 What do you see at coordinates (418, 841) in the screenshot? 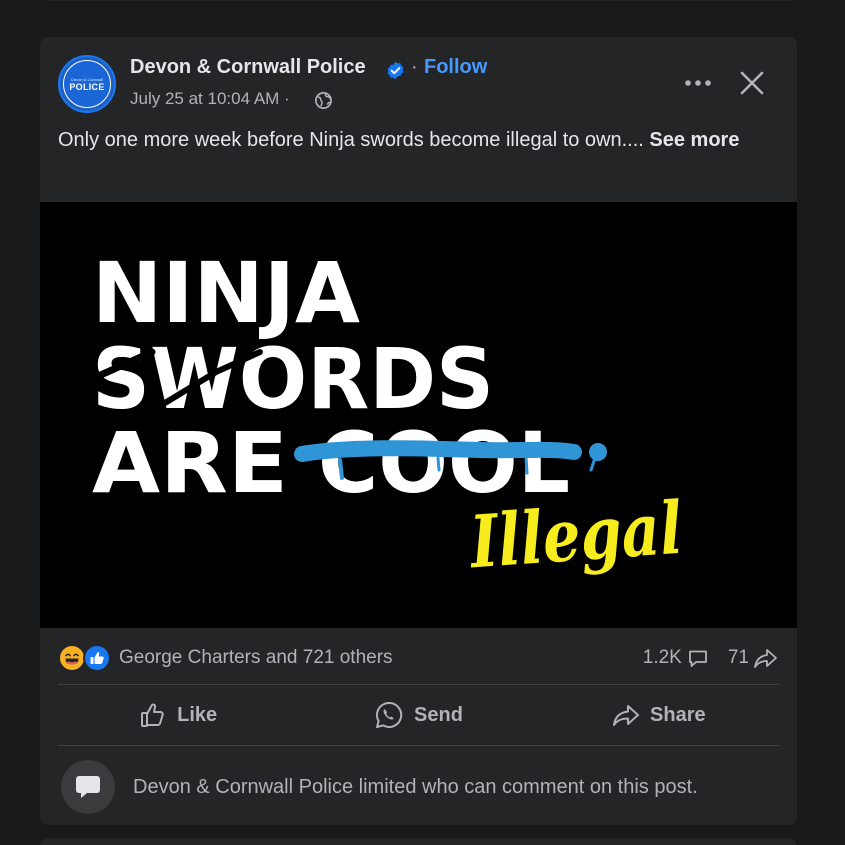
I see `next-post-card` at bounding box center [418, 841].